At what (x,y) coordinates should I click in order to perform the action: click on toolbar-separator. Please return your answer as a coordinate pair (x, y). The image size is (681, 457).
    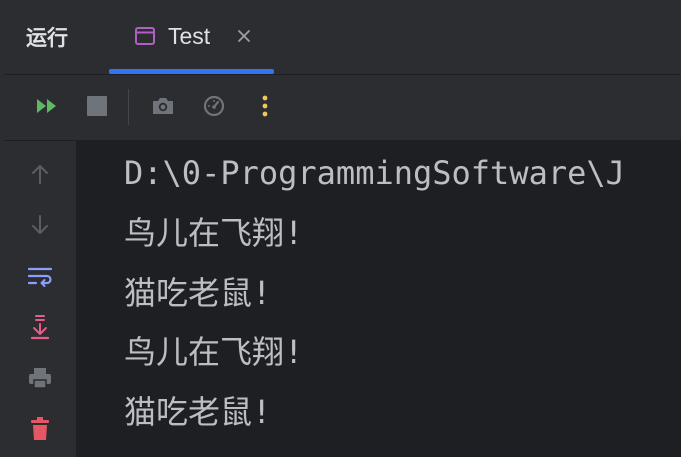
    Looking at the image, I should click on (128, 107).